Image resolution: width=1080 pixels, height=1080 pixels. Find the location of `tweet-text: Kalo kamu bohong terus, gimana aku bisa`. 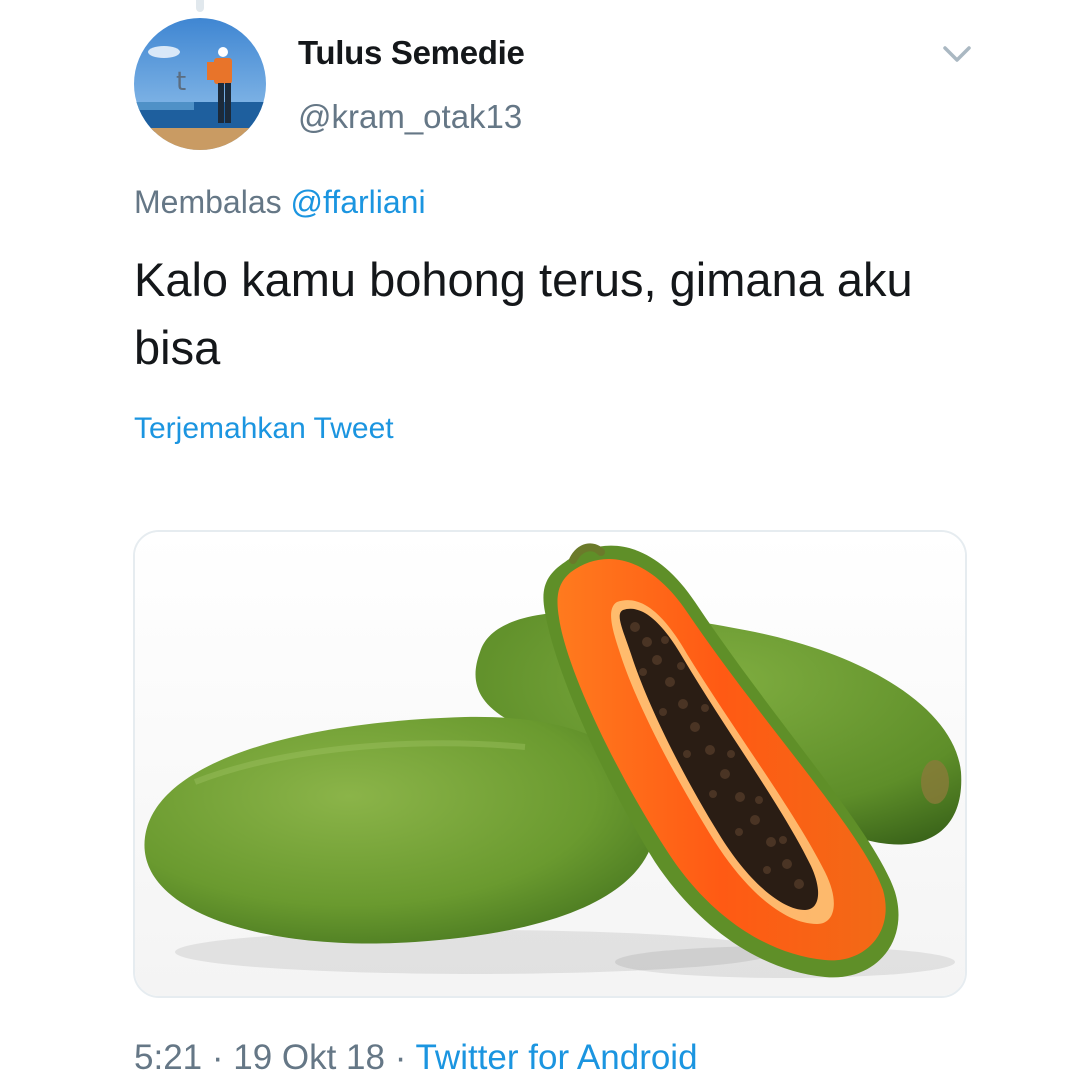

tweet-text: Kalo kamu bohong terus, gimana aku bisa is located at coordinates (523, 313).